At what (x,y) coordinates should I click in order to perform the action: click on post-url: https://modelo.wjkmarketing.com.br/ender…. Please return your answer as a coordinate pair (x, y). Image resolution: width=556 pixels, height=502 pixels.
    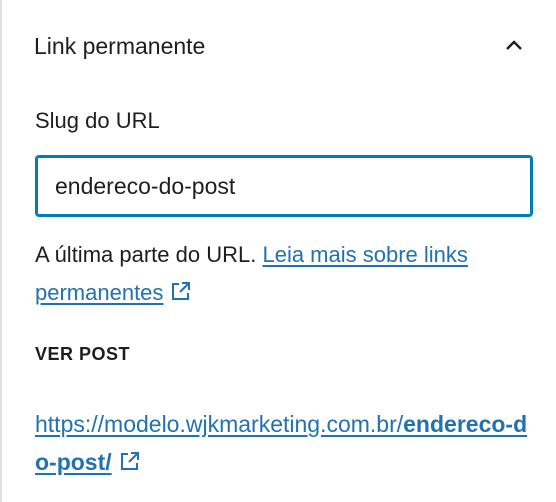
    Looking at the image, I should click on (282, 443).